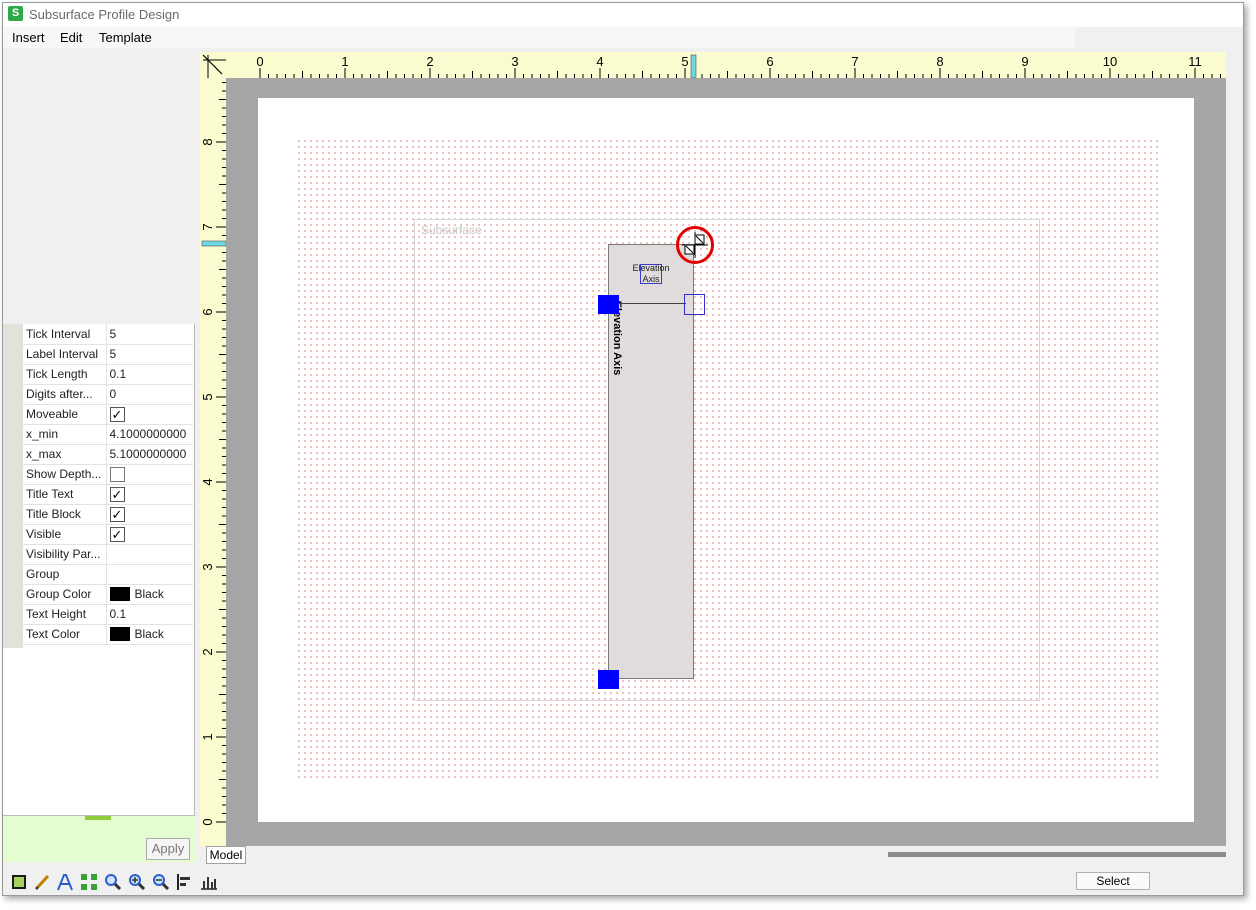 This screenshot has height=910, width=1256. Describe the element at coordinates (137, 882) in the screenshot. I see `zoom-in-icon` at that location.